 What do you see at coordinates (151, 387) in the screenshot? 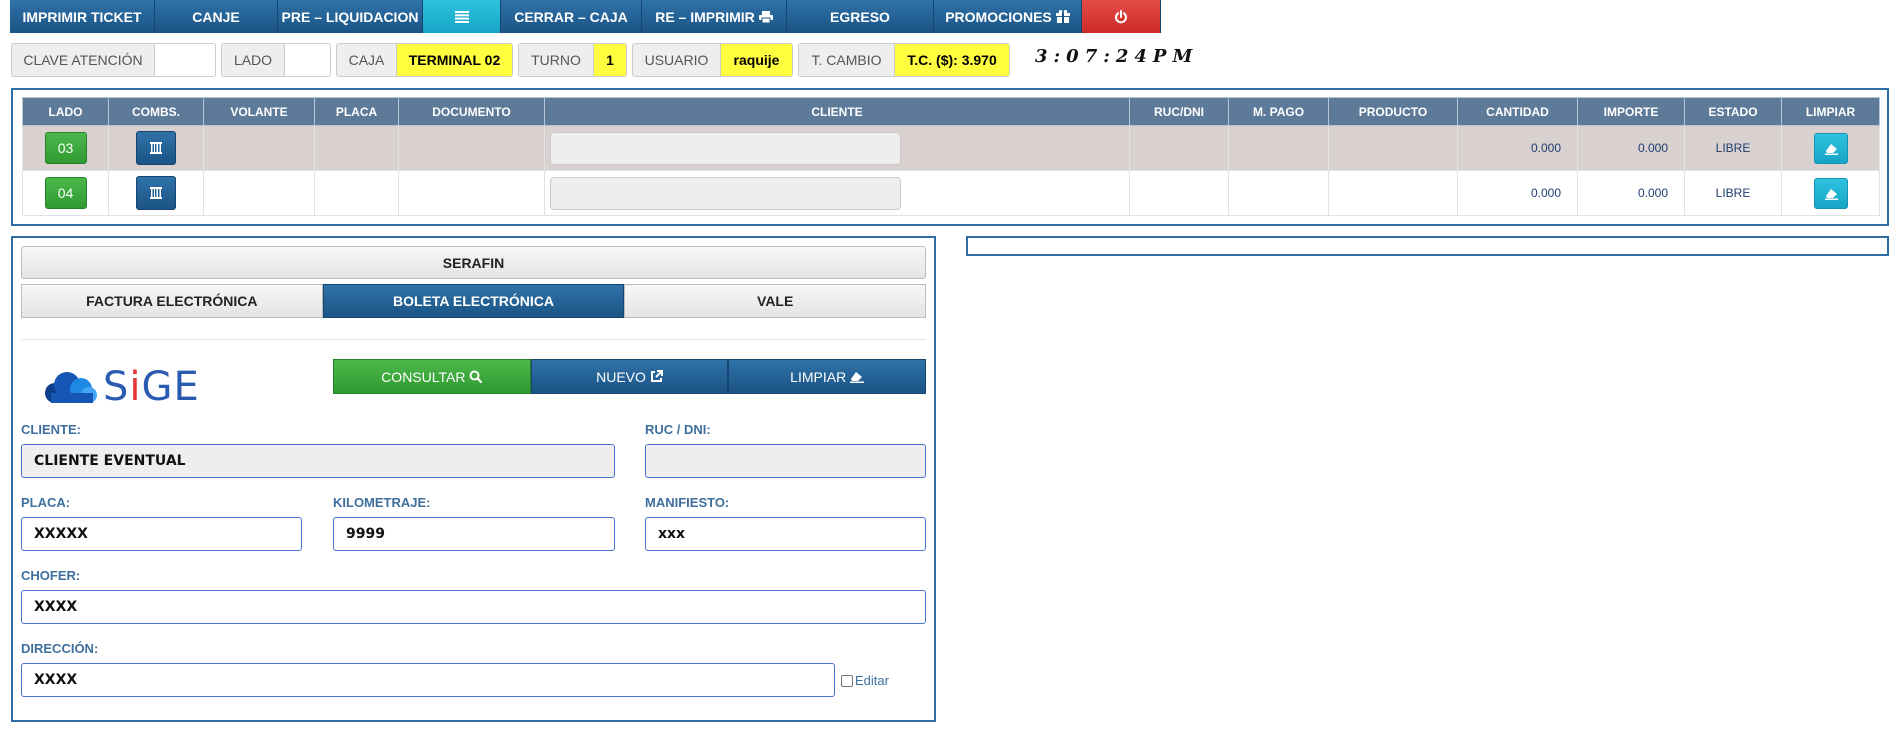
I see `logo-text: SiGE` at bounding box center [151, 387].